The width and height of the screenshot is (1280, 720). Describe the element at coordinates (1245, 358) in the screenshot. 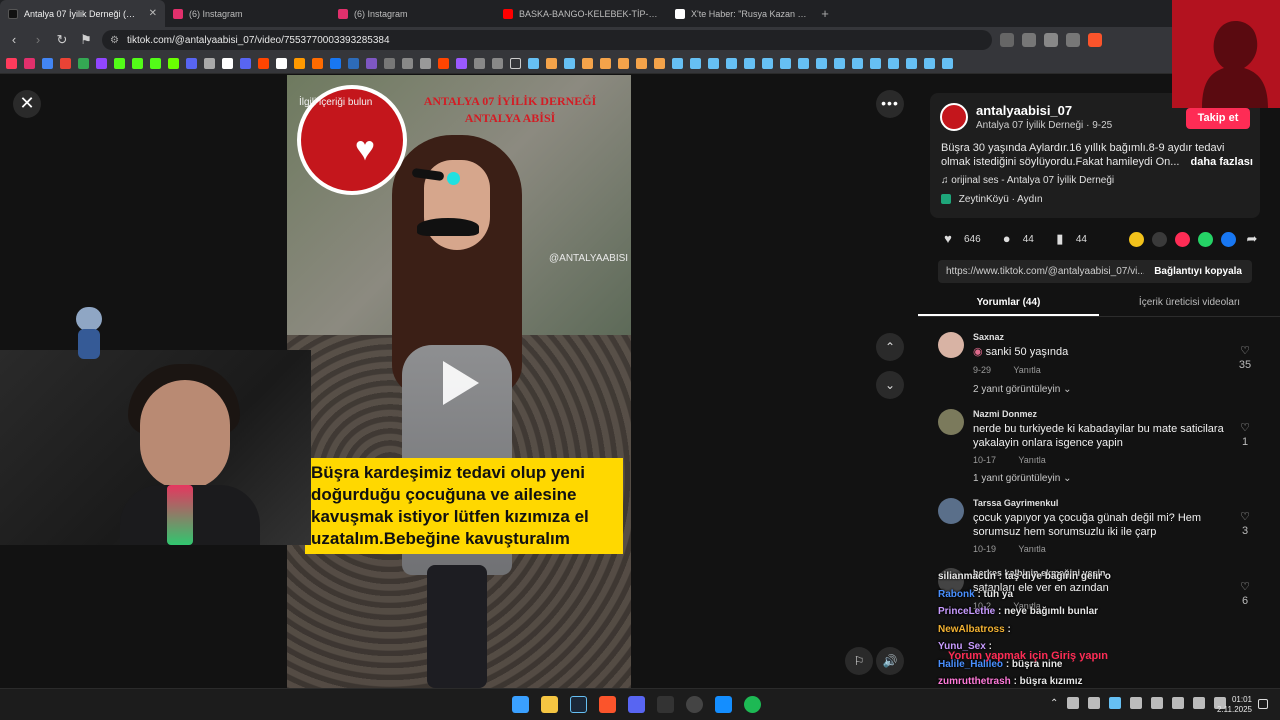

I see `comment-like: ♡ 35` at that location.